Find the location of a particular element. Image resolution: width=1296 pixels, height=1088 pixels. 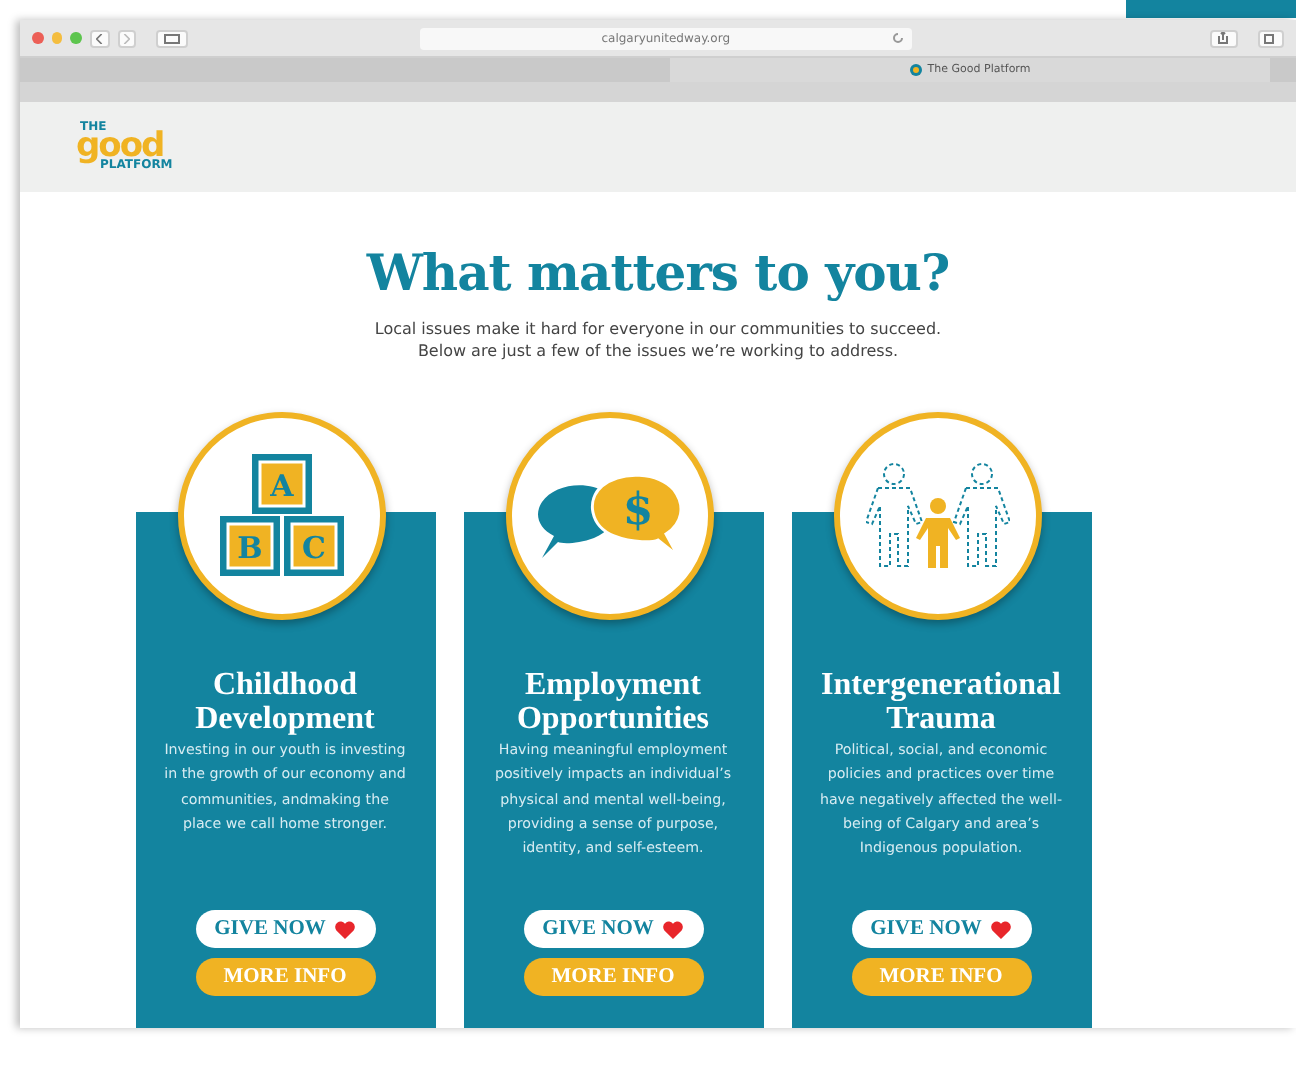

back-button is located at coordinates (100, 38).